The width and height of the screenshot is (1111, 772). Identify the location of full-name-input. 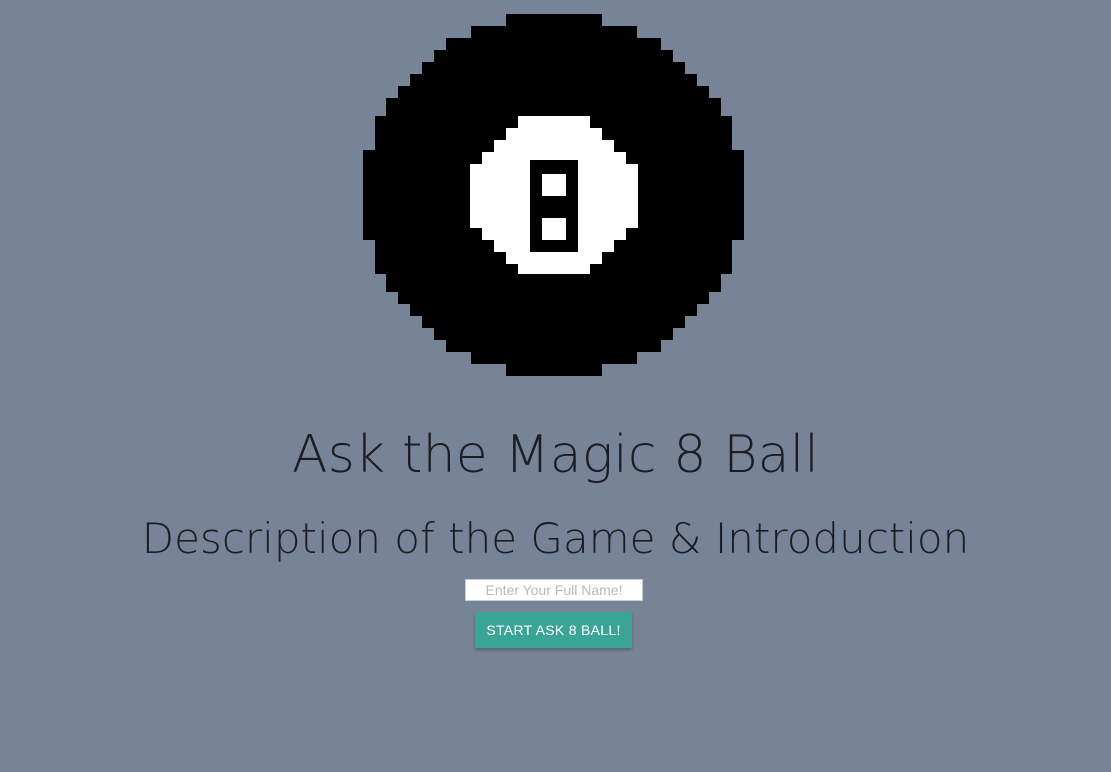
(554, 590).